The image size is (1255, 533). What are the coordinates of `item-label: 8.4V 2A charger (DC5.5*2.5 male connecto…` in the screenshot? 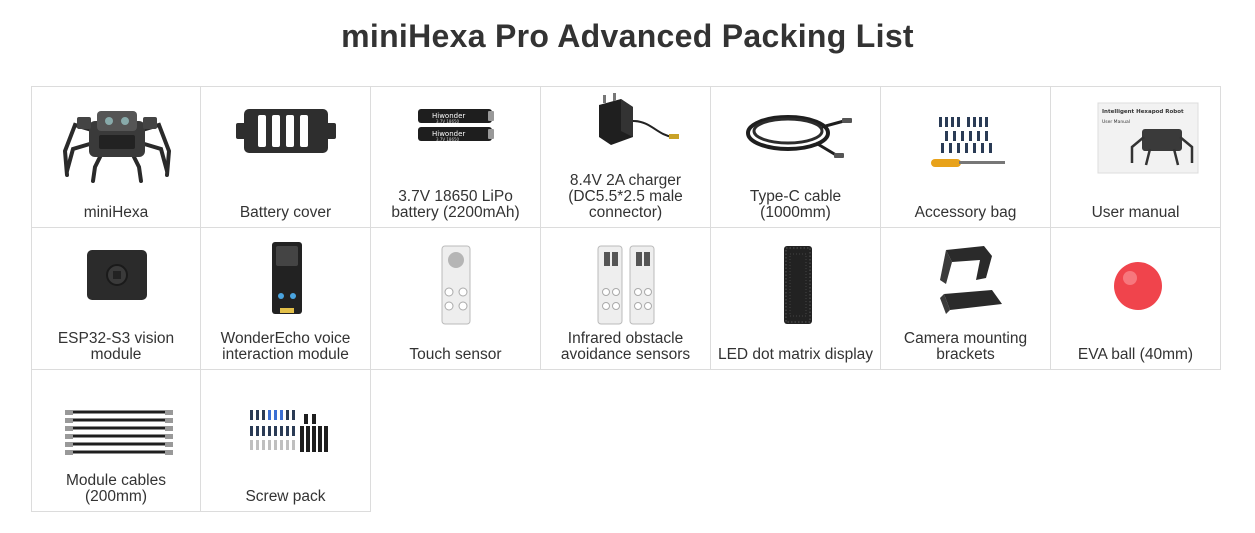 It's located at (625, 196).